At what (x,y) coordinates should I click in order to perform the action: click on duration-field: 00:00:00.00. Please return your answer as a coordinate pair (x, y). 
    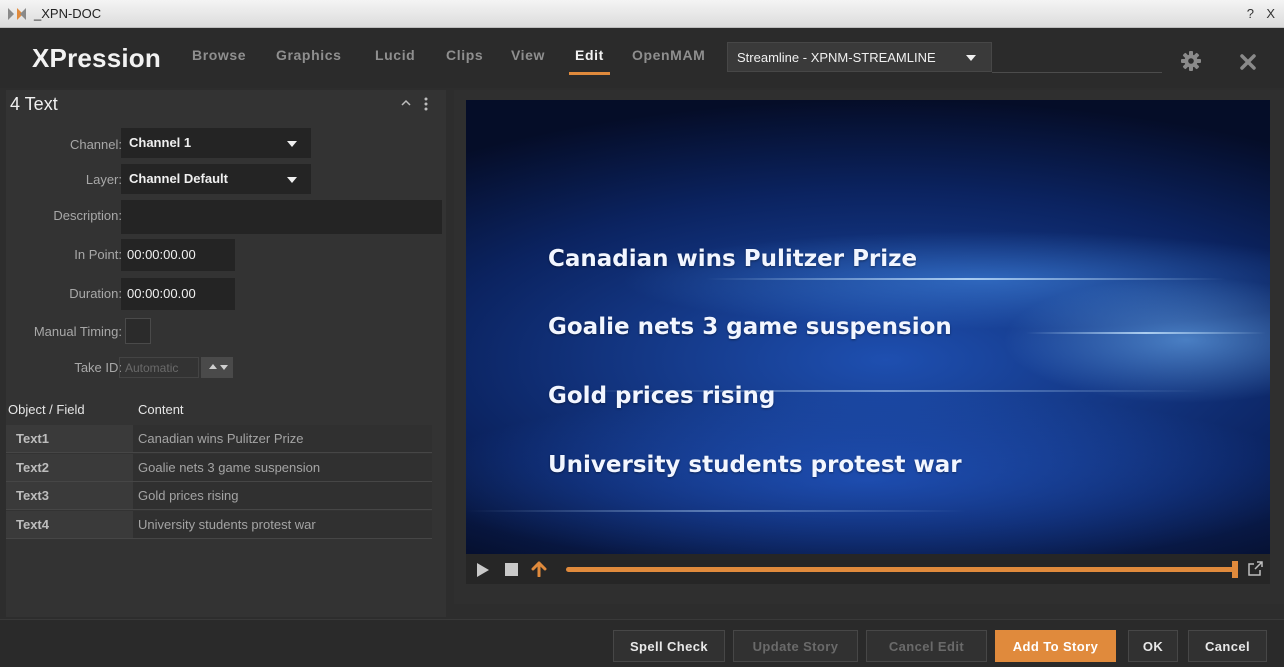
    Looking at the image, I should click on (178, 294).